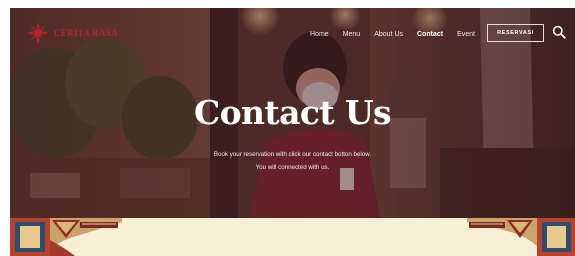 This screenshot has height=256, width=575. I want to click on brand-name: CERITA RASA, so click(86, 33).